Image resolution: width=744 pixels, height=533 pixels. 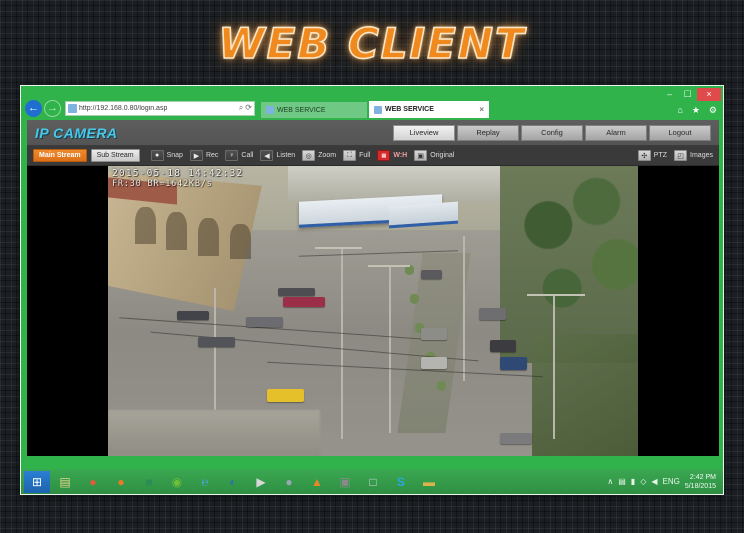 What do you see at coordinates (162, 184) in the screenshot?
I see `video-bitrate-info: FR:30 BR=1642KB/s` at bounding box center [162, 184].